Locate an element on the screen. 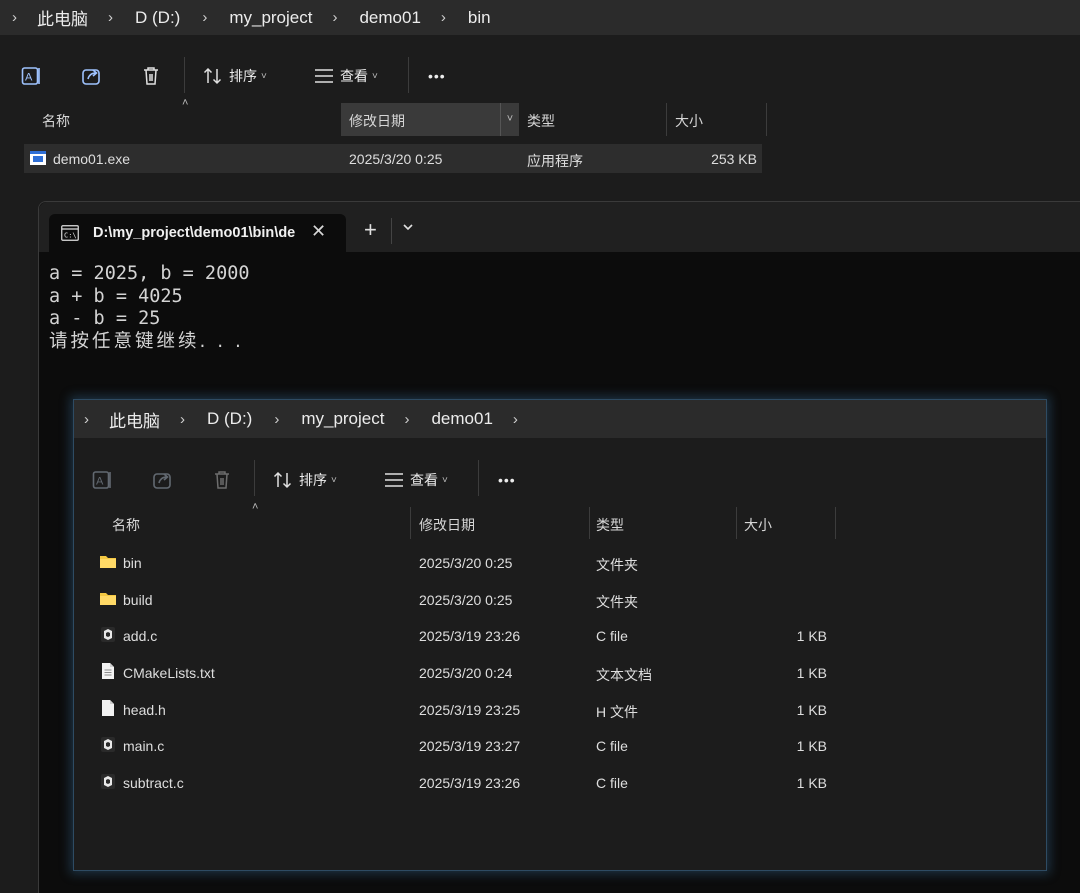 This screenshot has width=1080, height=893. terminal-tab-title: D:\my_project\demo01\bin\de is located at coordinates (194, 233).